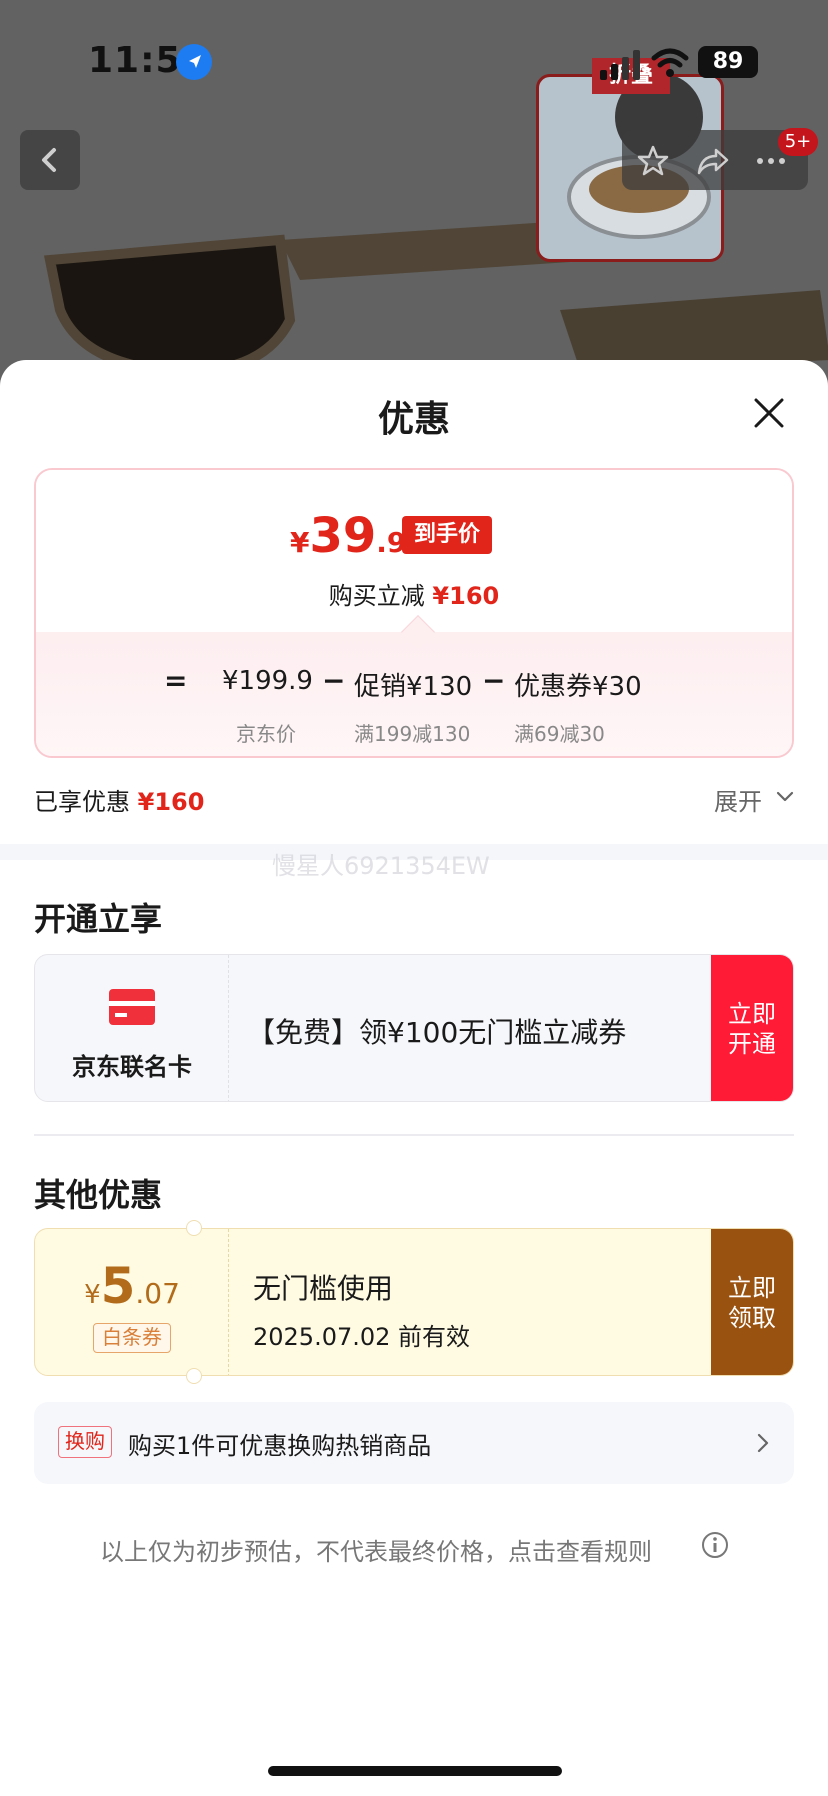 The image size is (828, 1796). I want to click on baitiao-coupon: ¥5.07 白条券 无门槛使用 2025.07.02 前有效 立即 领取, so click(414, 1302).